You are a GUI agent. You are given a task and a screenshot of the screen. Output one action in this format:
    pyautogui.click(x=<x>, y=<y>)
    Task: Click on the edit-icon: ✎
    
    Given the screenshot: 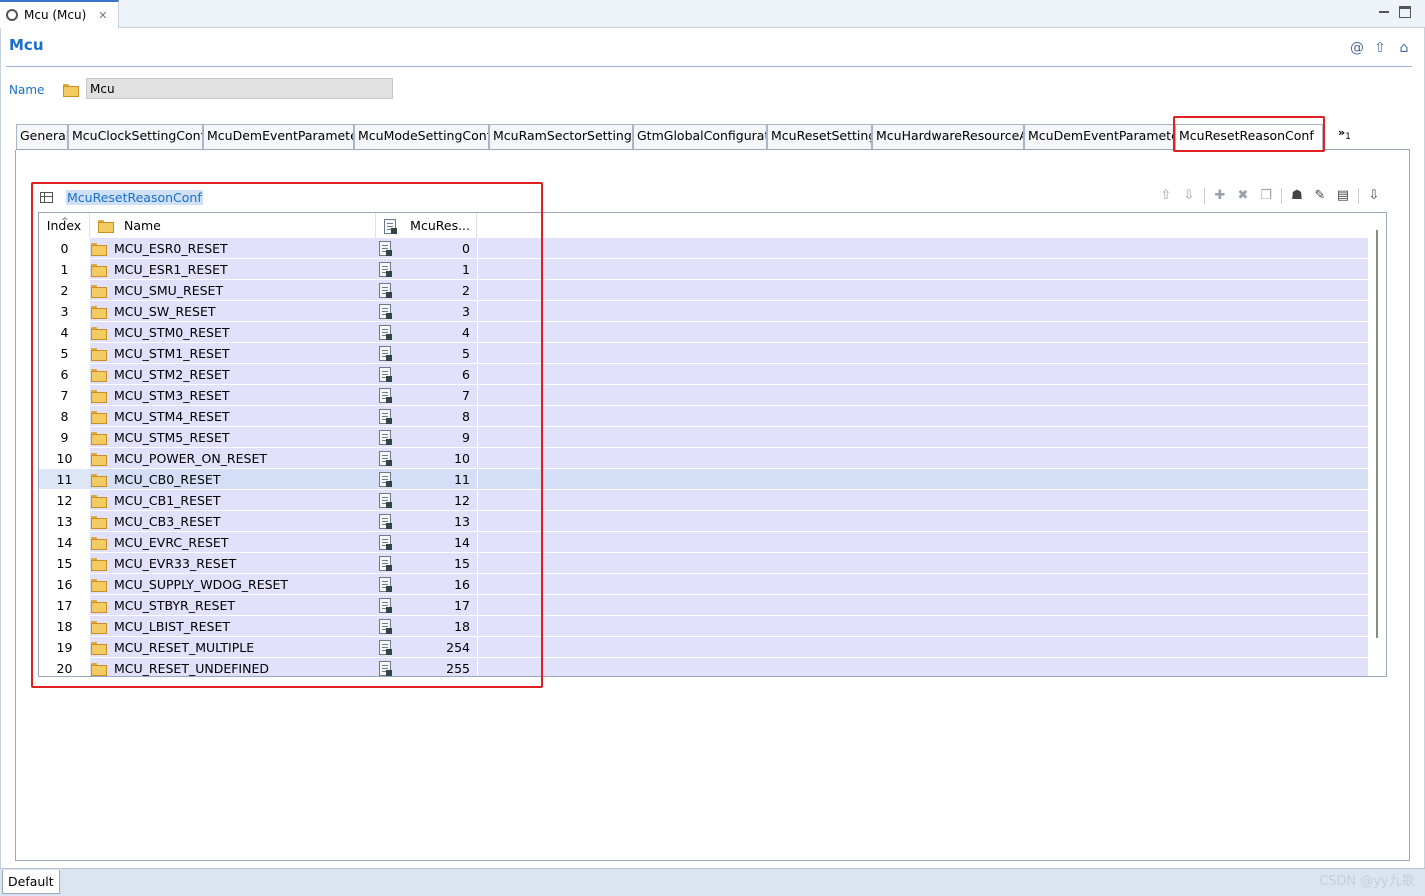 What is the action you would take?
    pyautogui.click(x=1320, y=196)
    